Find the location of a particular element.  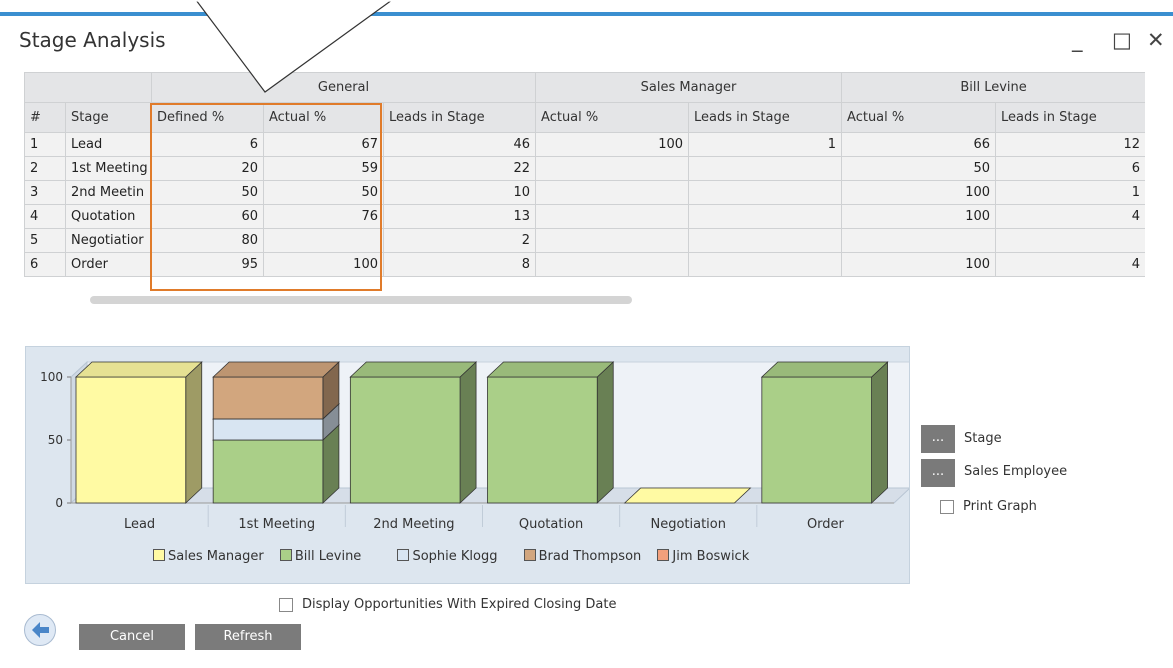

table-row: 3 2nd Meetin 50 50 10 100 1 is located at coordinates (584, 192).